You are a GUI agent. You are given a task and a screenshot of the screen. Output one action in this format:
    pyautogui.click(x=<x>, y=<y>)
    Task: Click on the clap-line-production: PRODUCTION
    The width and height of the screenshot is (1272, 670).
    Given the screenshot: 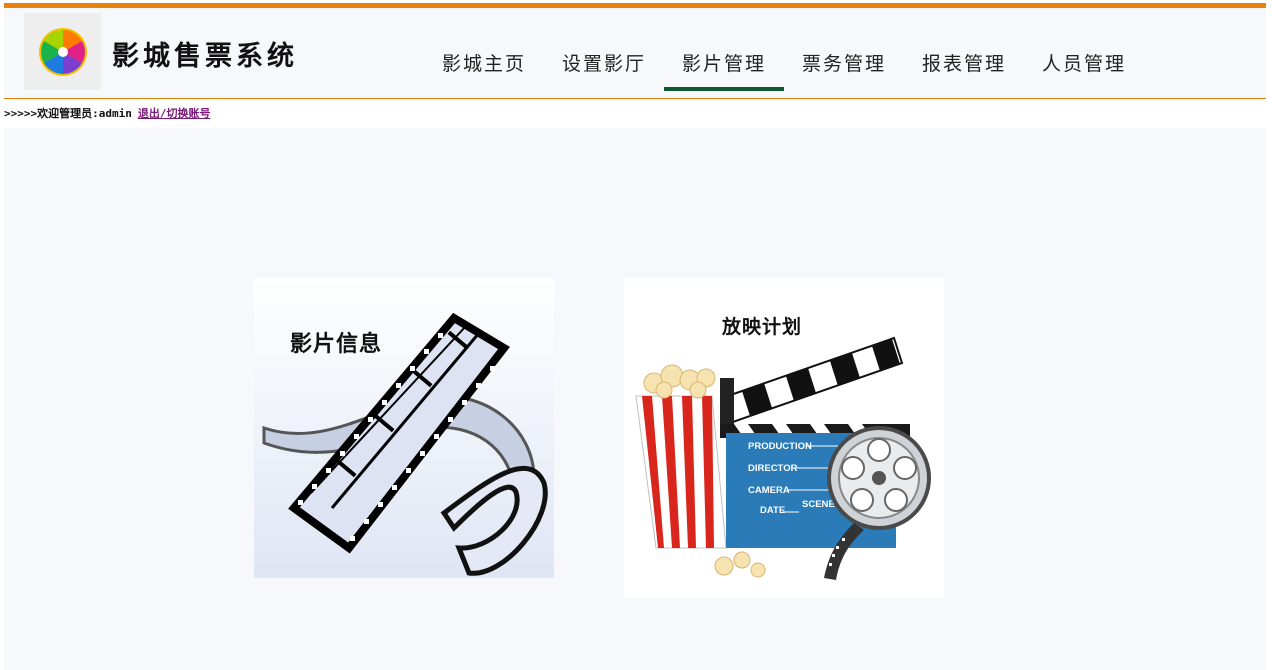 What is the action you would take?
    pyautogui.click(x=780, y=446)
    